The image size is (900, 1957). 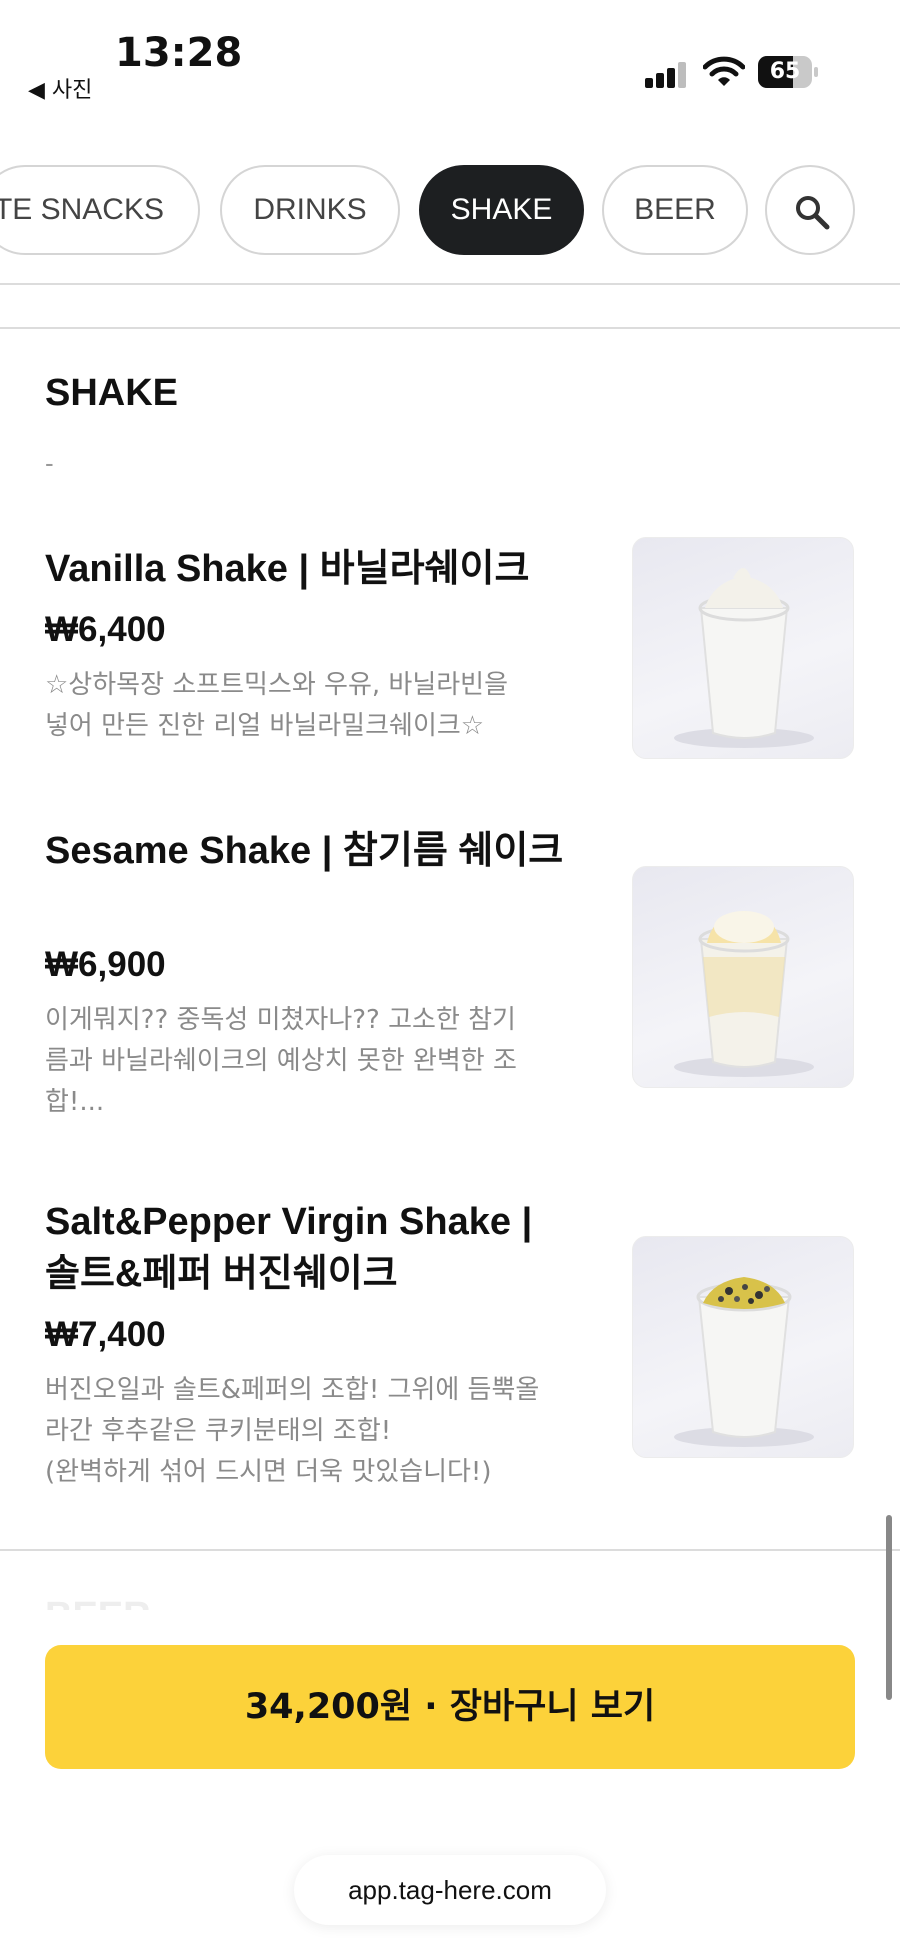 What do you see at coordinates (310, 210) in the screenshot?
I see `tab-drinks: DRINKS` at bounding box center [310, 210].